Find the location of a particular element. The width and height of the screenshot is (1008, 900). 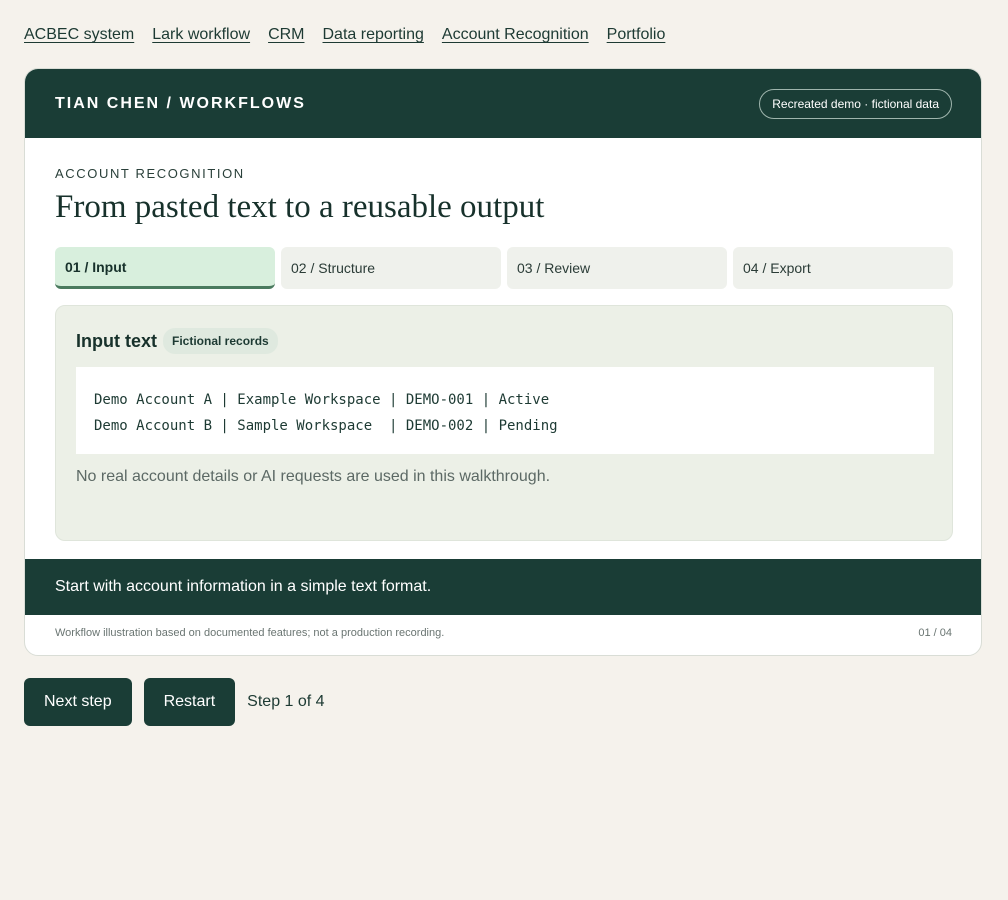

tab-export: 04 / Export is located at coordinates (843, 268).